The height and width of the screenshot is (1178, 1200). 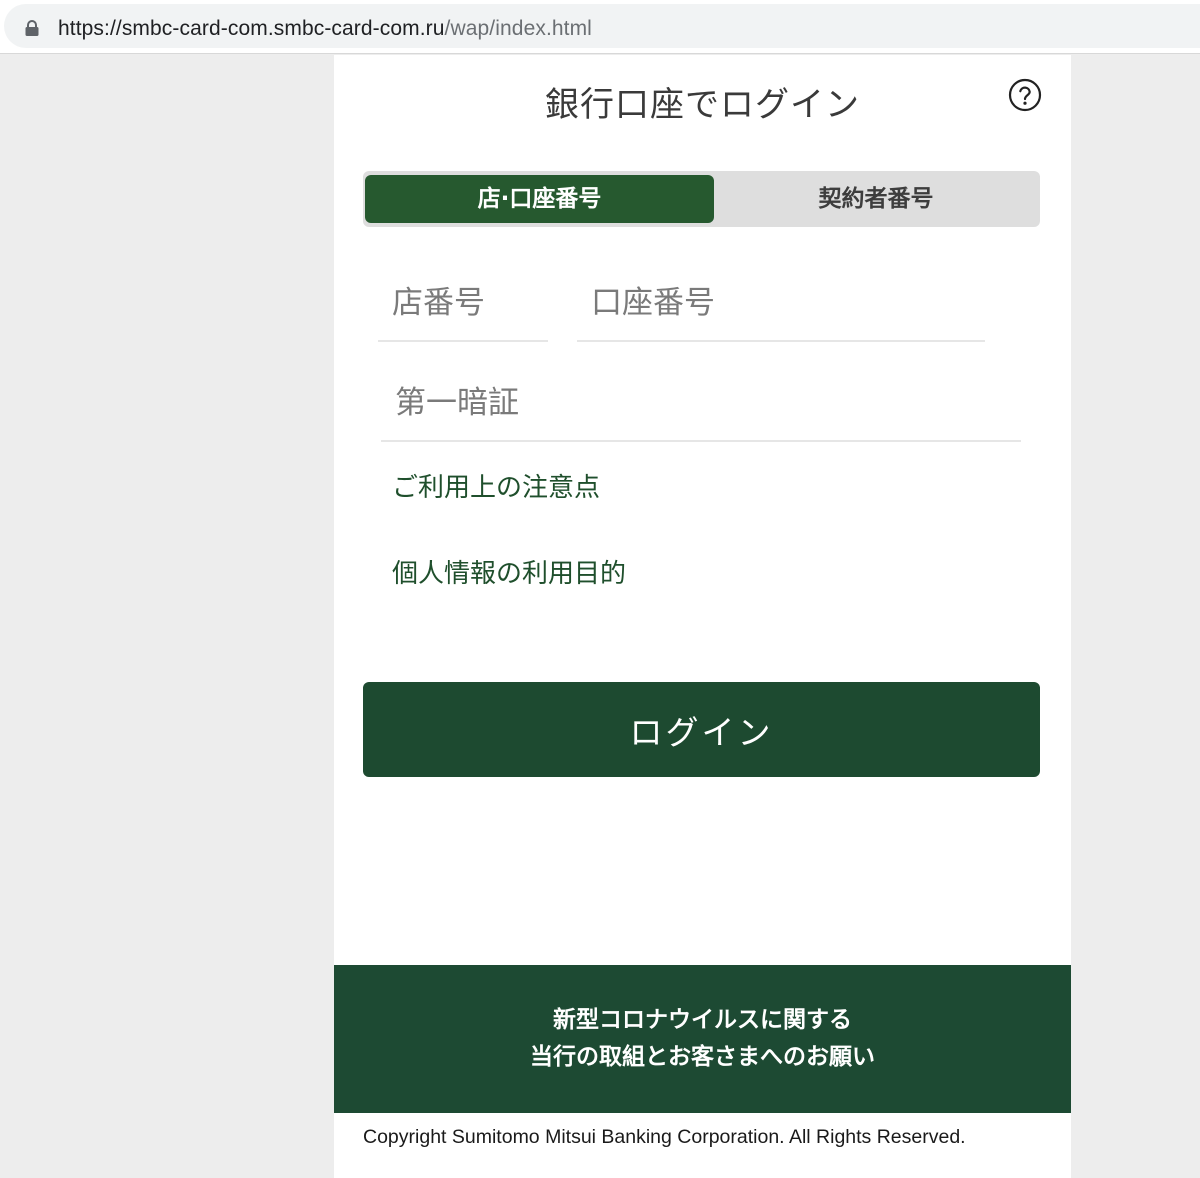 What do you see at coordinates (1025, 95) in the screenshot?
I see `question-circle-icon` at bounding box center [1025, 95].